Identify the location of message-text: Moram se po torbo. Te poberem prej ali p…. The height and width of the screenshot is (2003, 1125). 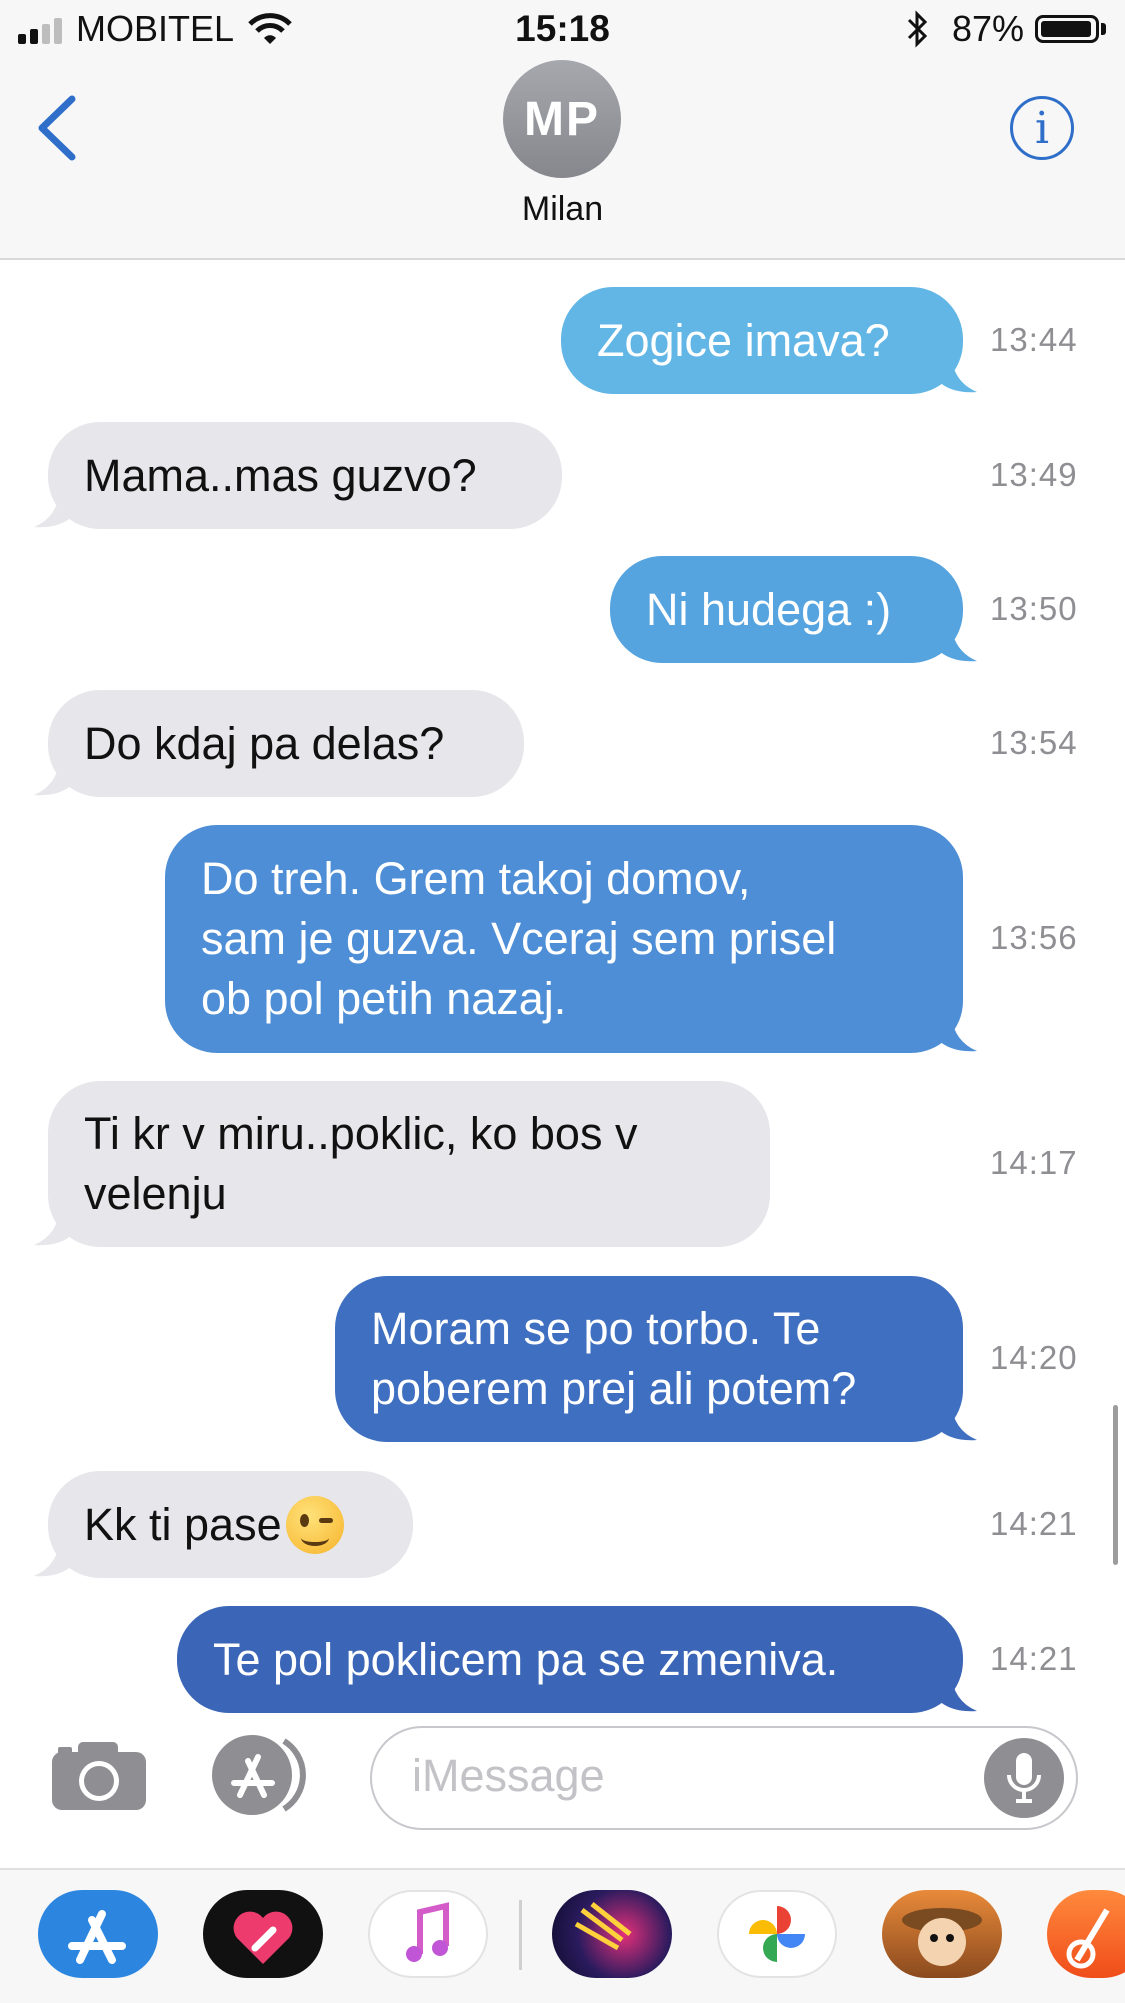
(614, 1358).